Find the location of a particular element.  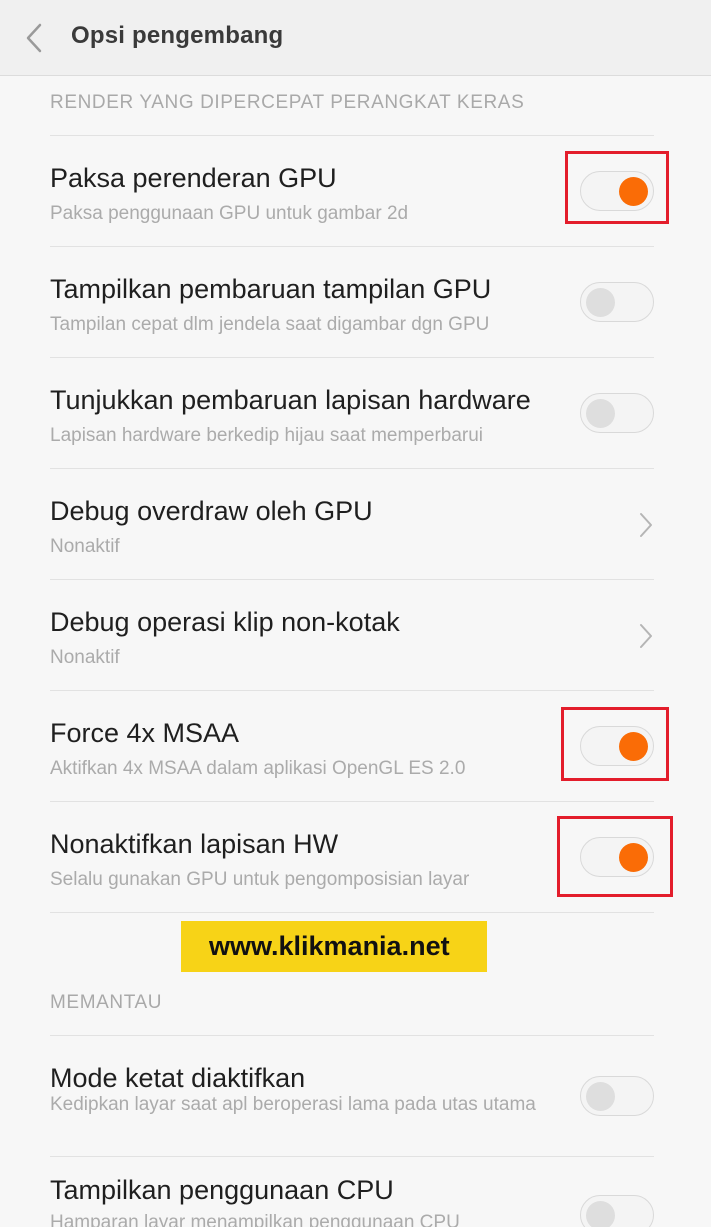

divider is located at coordinates (352, 912).